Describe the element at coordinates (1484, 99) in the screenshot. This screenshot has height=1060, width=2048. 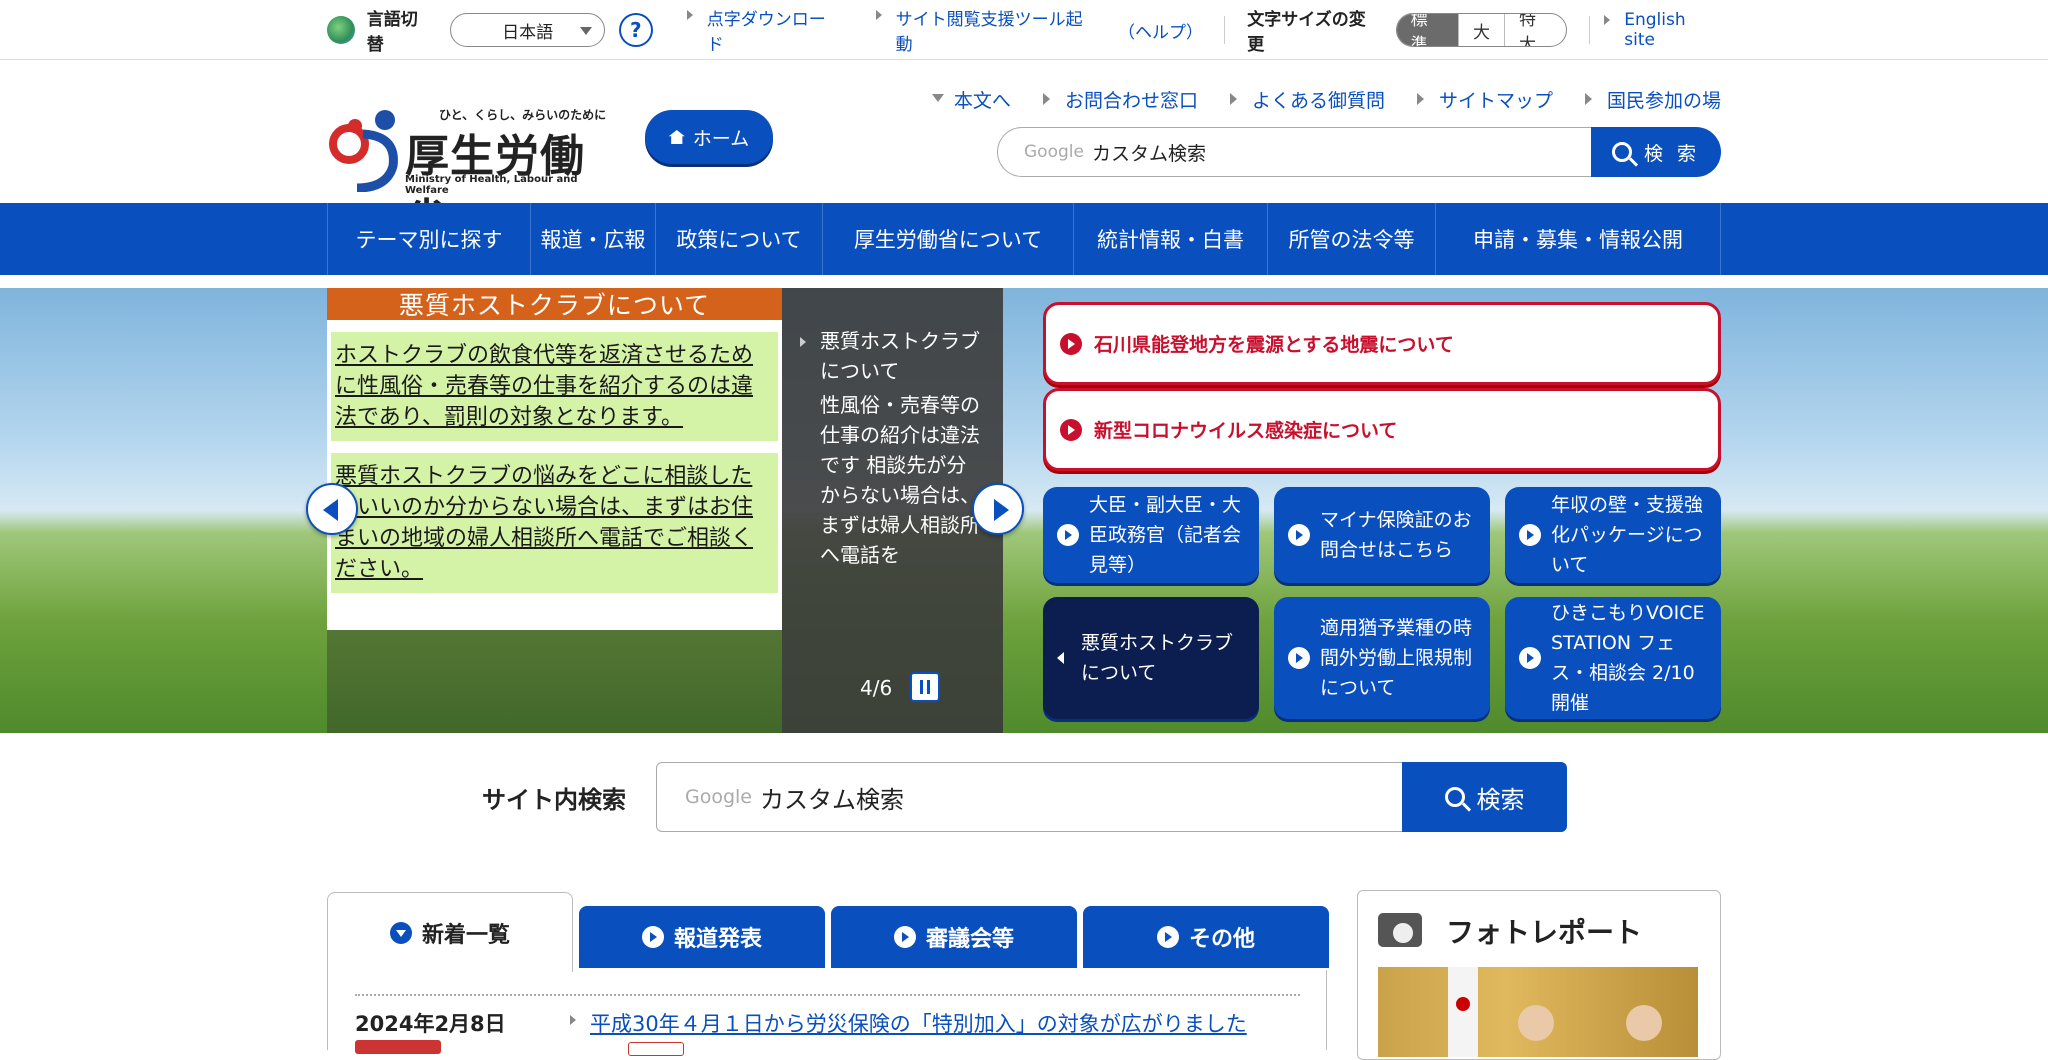
I see `sitemap-link: サイトマップ` at that location.